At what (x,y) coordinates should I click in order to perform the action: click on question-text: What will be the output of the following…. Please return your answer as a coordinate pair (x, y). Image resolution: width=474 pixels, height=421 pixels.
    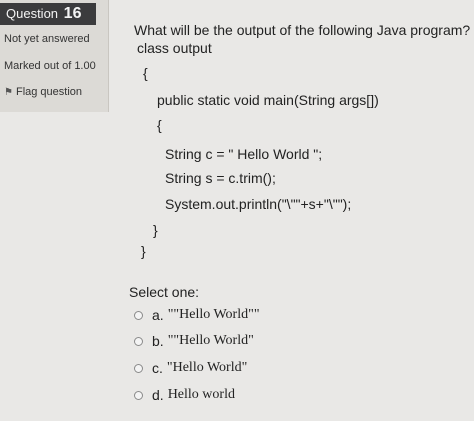
    Looking at the image, I should click on (302, 30).